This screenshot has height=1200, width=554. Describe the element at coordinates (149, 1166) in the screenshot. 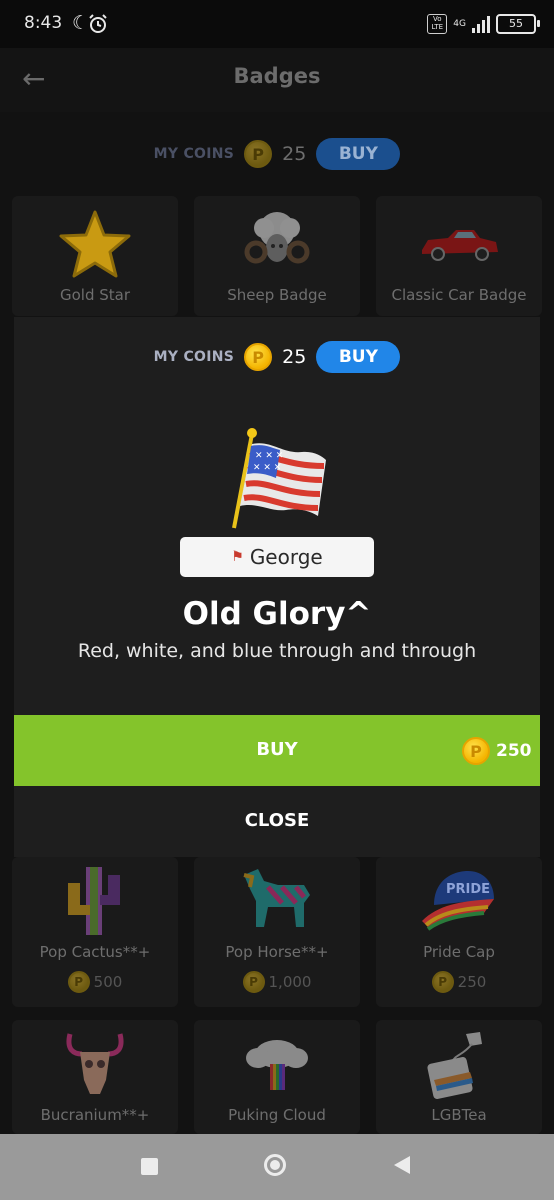

I see `recents-icon` at that location.